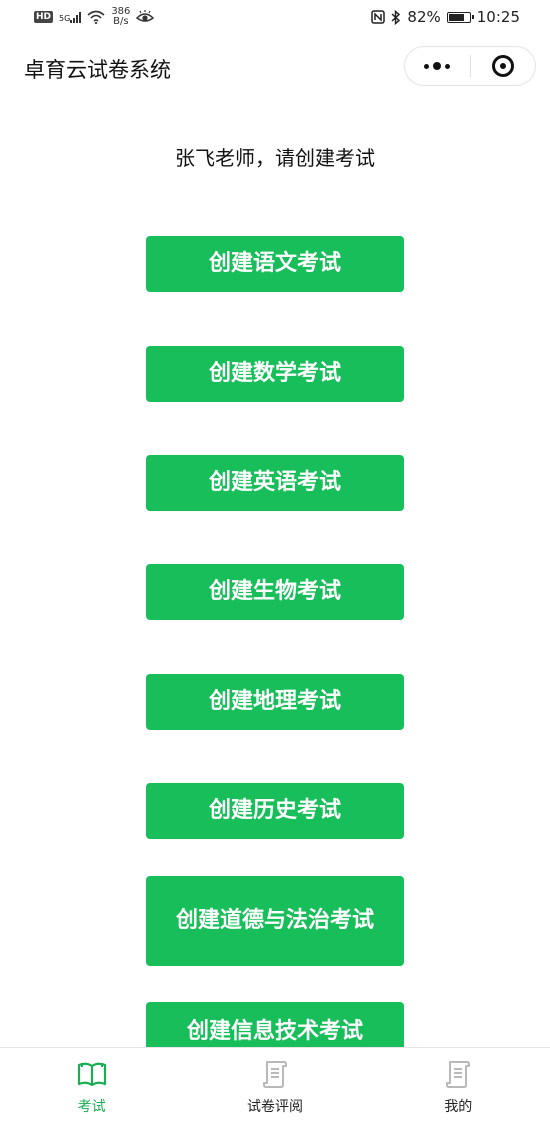 The height and width of the screenshot is (1123, 550). I want to click on clock-time: 10:25, so click(498, 17).